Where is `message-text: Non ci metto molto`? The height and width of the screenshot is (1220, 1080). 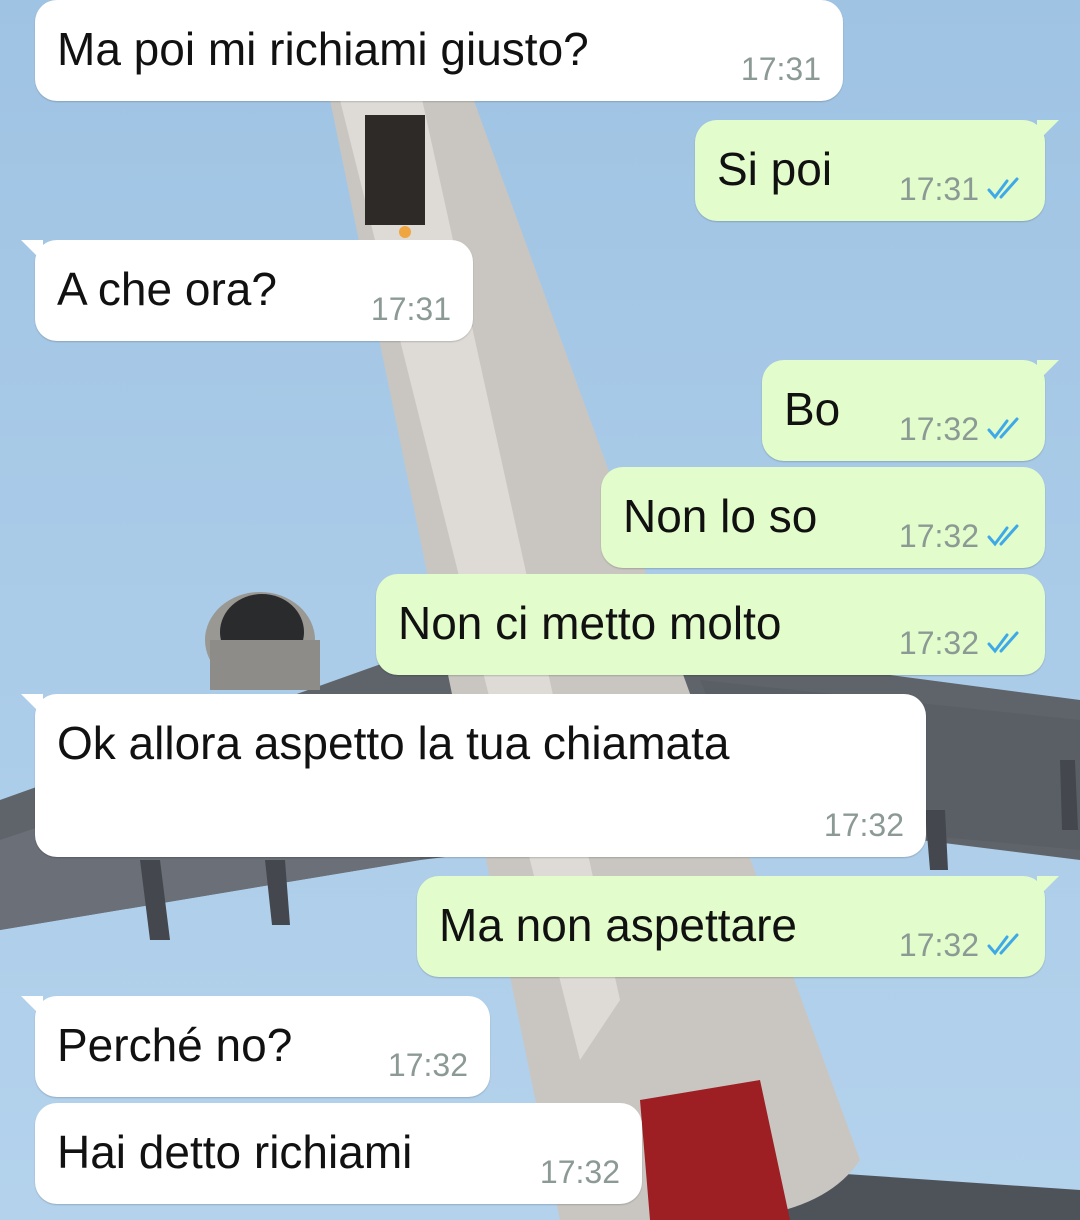
message-text: Non ci metto molto is located at coordinates (590, 623).